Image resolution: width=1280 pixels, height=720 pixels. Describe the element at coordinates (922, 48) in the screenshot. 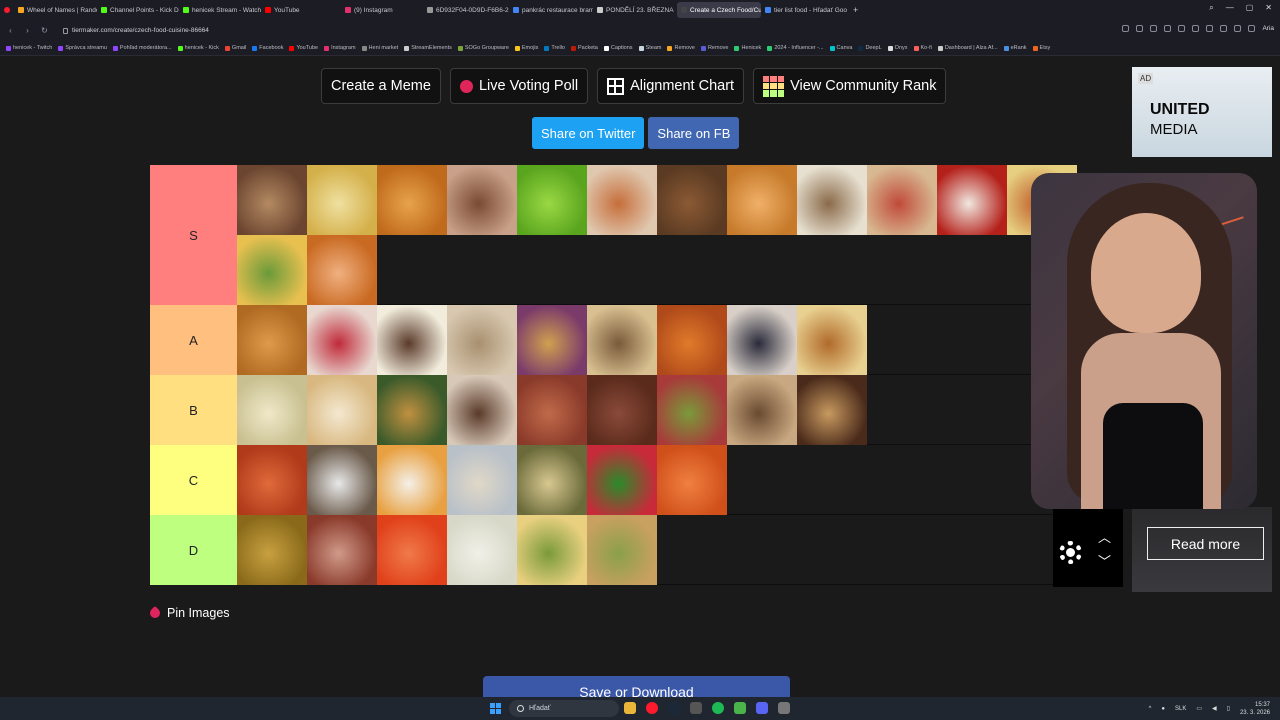

I see `bookmark-item: Ko-fi` at that location.